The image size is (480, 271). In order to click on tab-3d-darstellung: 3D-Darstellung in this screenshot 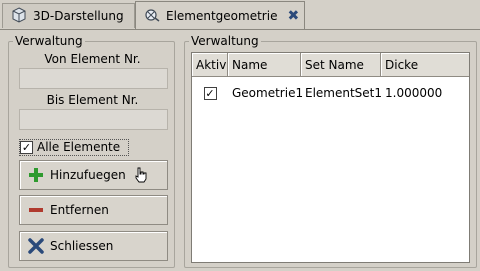, I will do `click(68, 15)`.